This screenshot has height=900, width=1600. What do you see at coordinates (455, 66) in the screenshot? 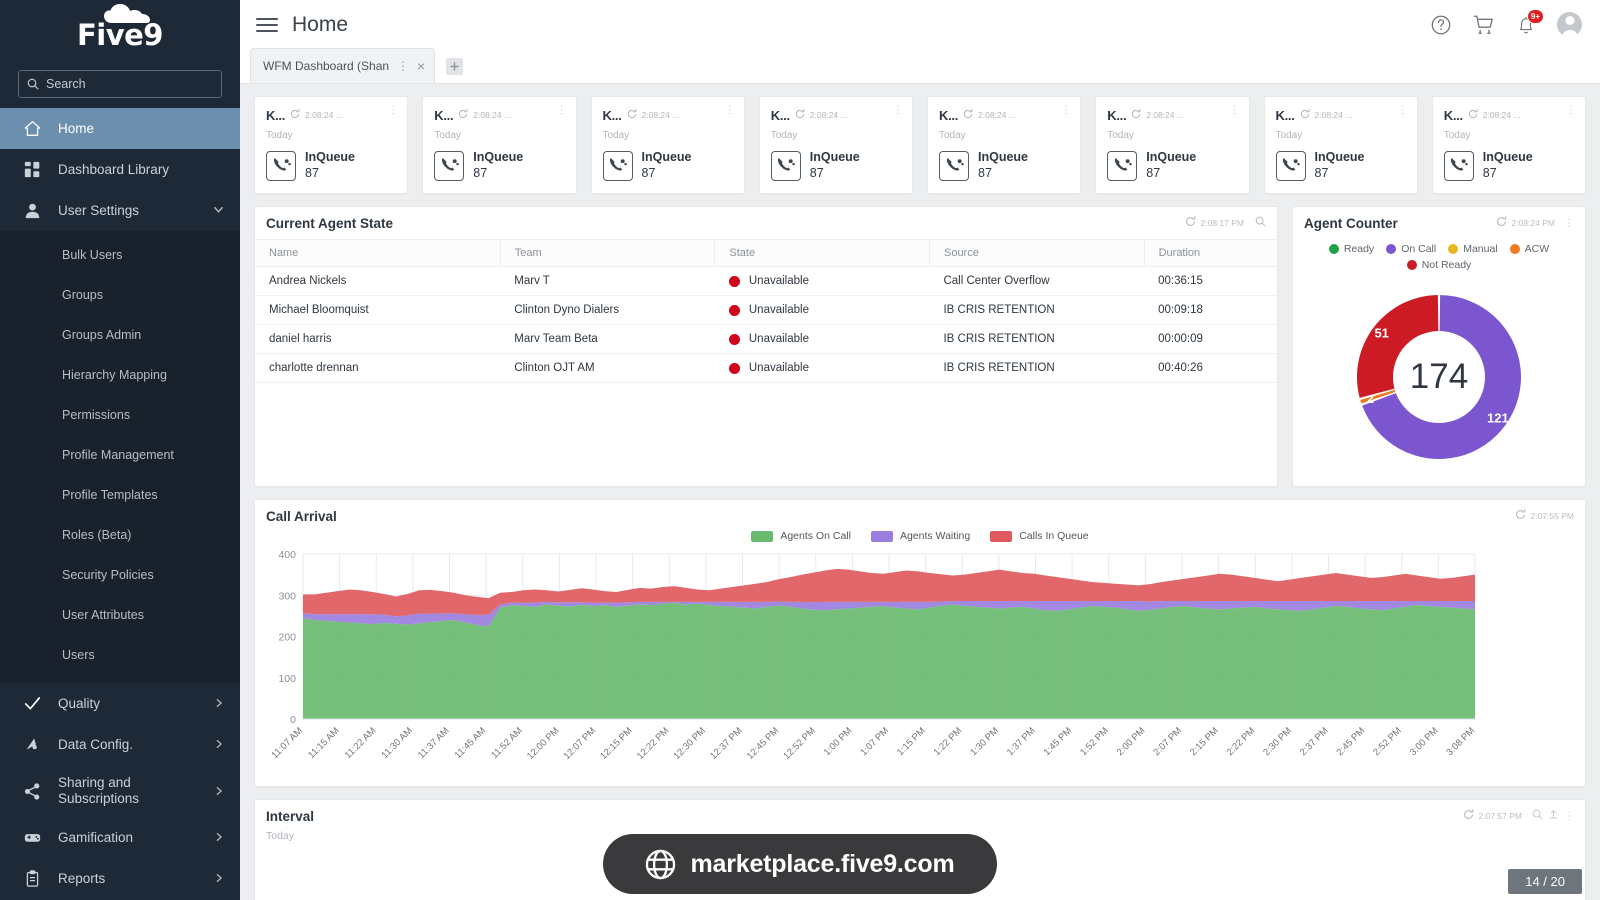
I see `add-tab-button` at bounding box center [455, 66].